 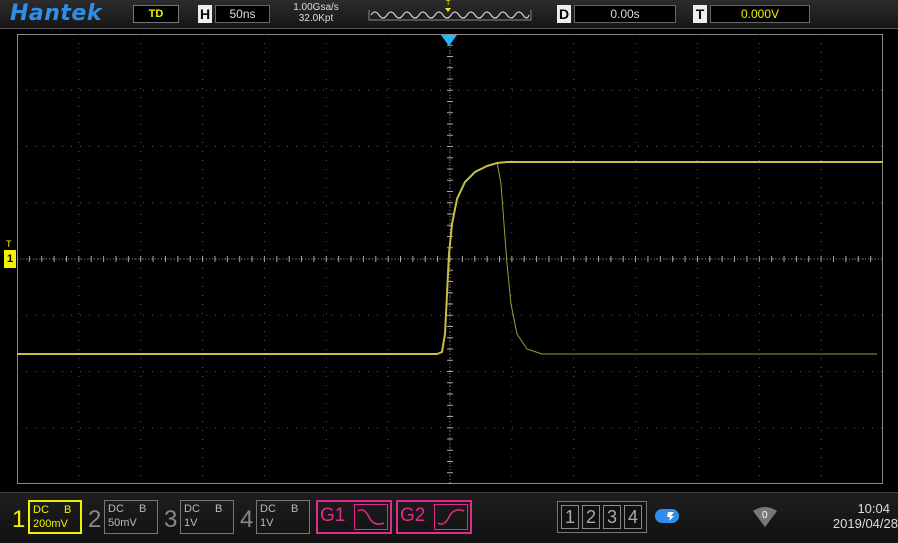 What do you see at coordinates (171, 519) in the screenshot?
I see `channel-number: 3` at bounding box center [171, 519].